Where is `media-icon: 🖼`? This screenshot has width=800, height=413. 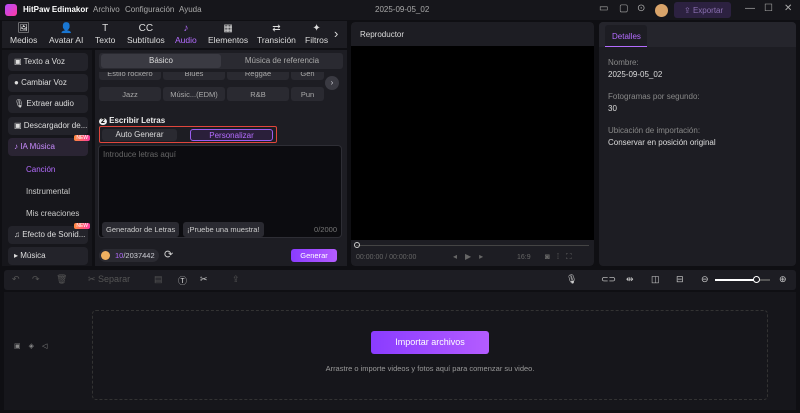 media-icon: 🖼 is located at coordinates (24, 28).